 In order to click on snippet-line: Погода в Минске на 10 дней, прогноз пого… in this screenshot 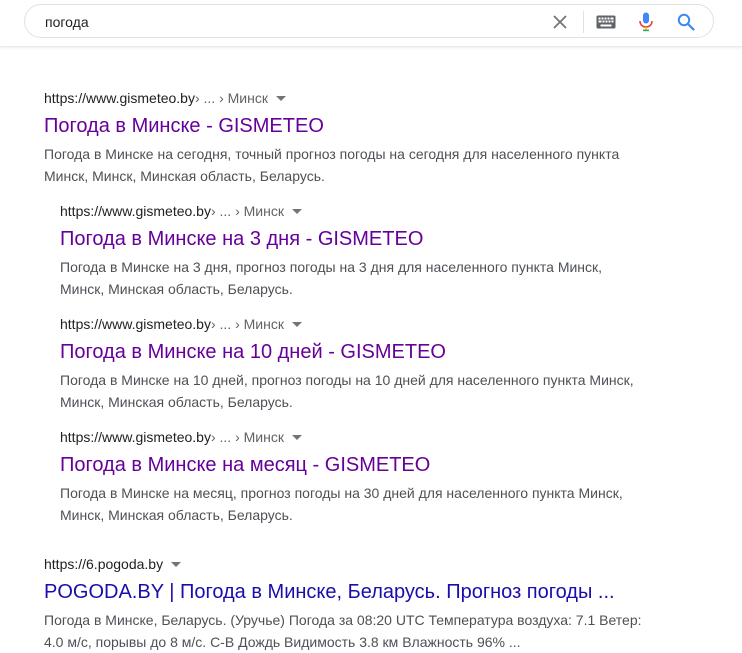, I will do `click(347, 380)`.